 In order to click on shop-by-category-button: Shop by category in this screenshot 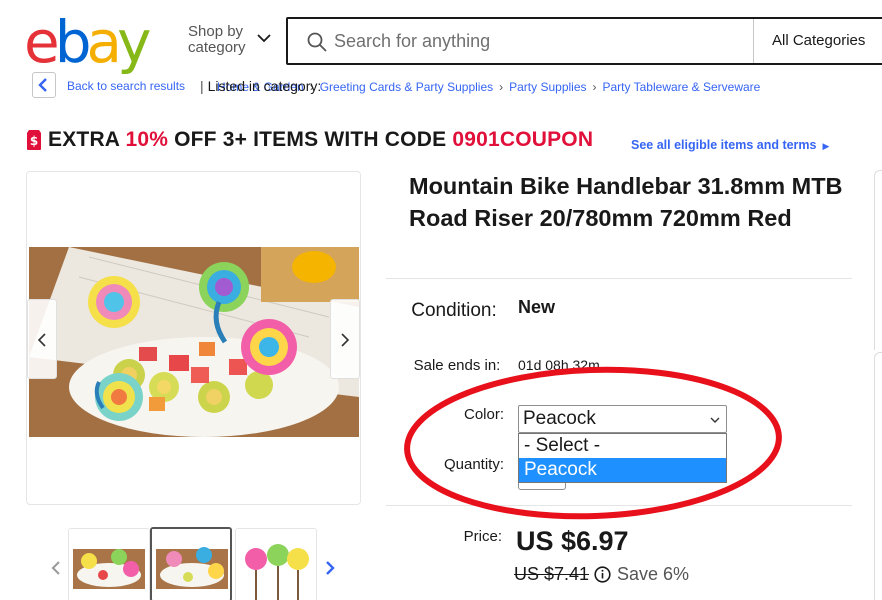, I will do `click(230, 42)`.